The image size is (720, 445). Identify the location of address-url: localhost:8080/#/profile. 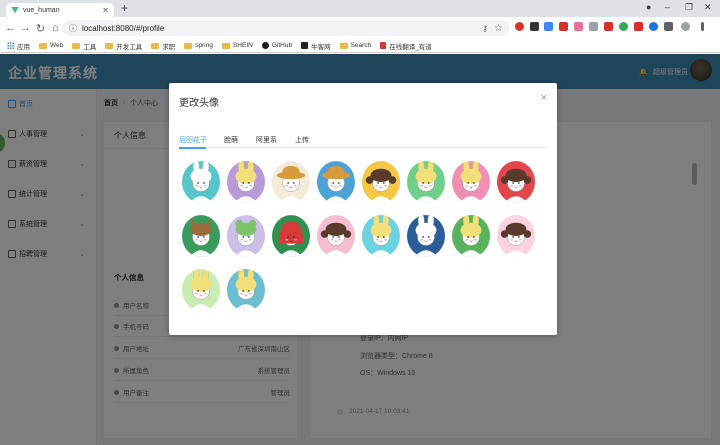
(123, 28).